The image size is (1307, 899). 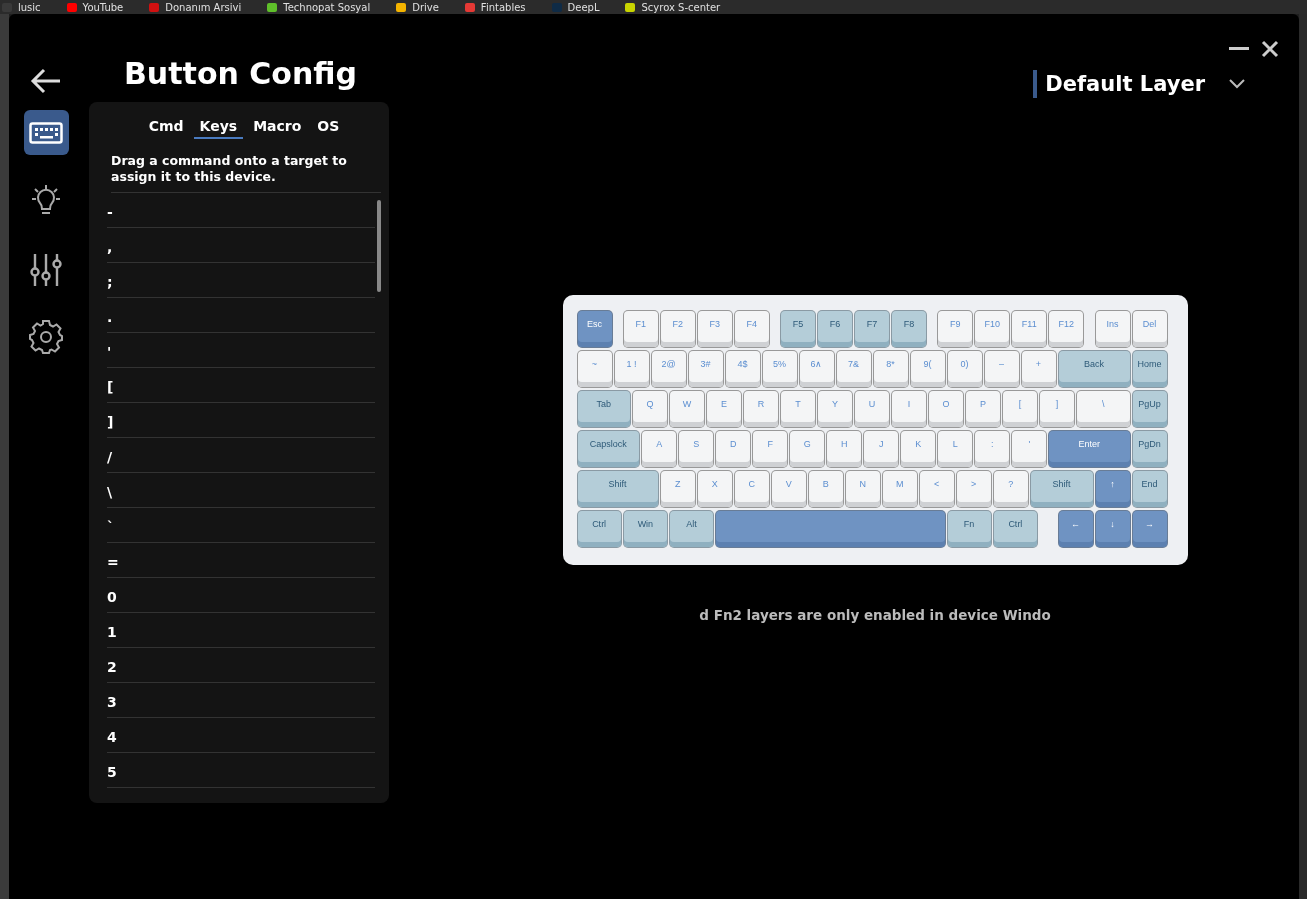 I want to click on keyboard-key: Del, so click(x=1149, y=329).